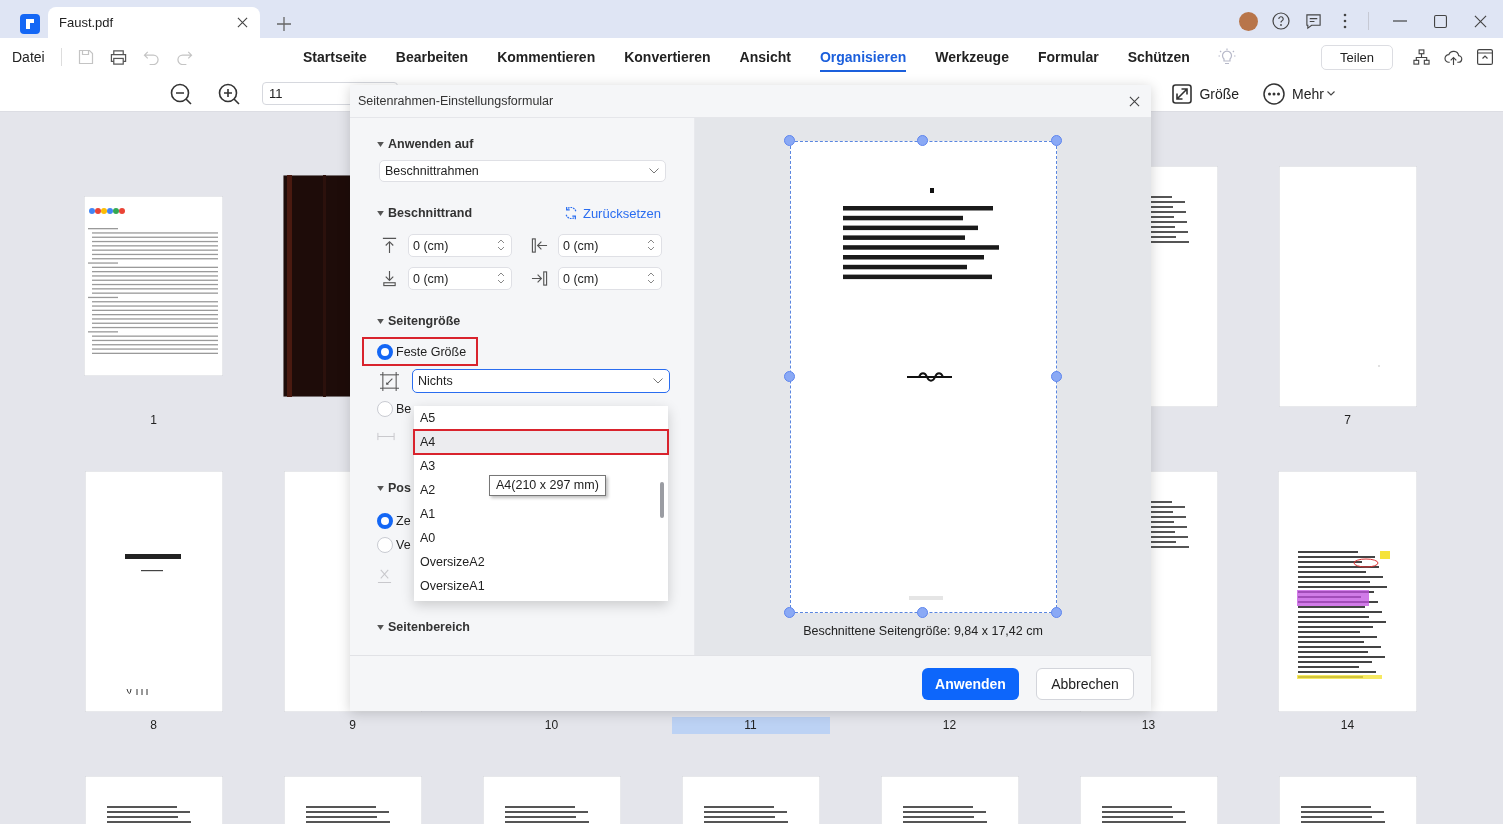 Image resolution: width=1503 pixels, height=824 pixels. What do you see at coordinates (87, 22) in the screenshot?
I see `document-tab-title: Faust.pdf` at bounding box center [87, 22].